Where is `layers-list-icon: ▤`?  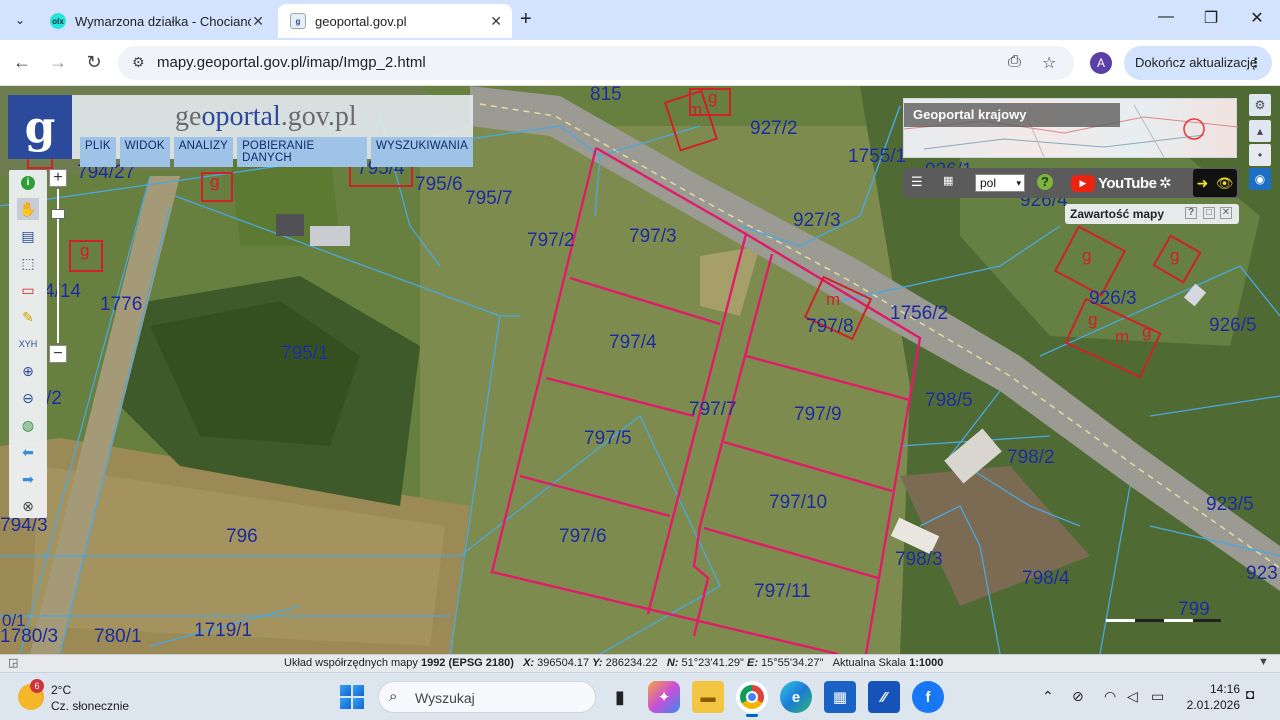 layers-list-icon: ▤ is located at coordinates (28, 236).